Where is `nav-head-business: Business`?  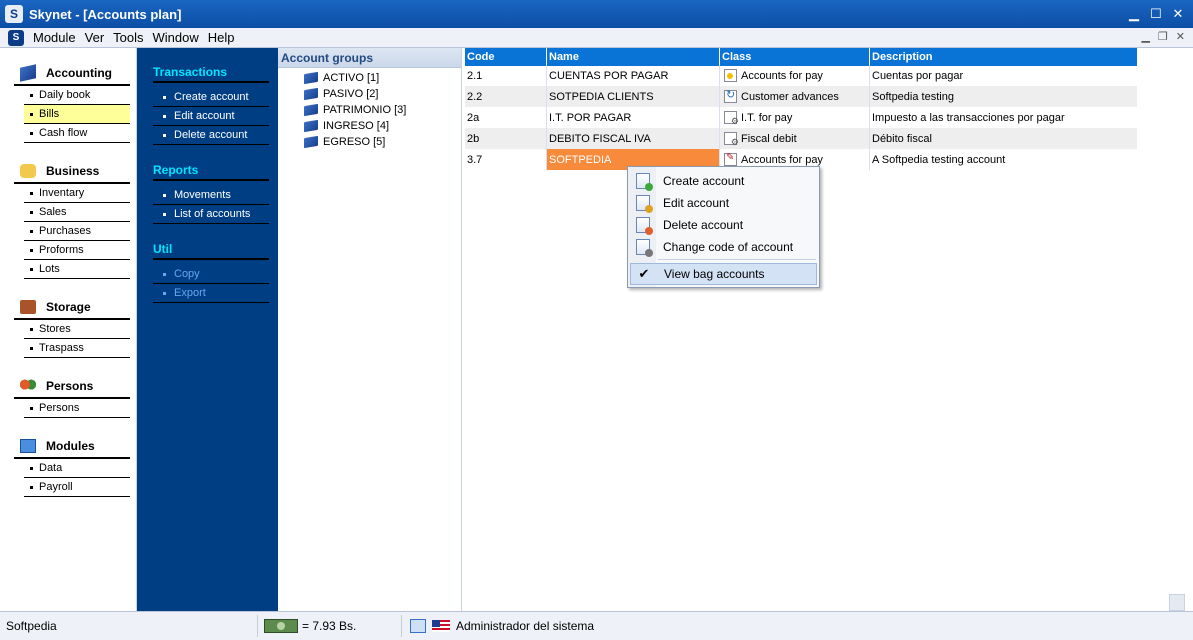 nav-head-business: Business is located at coordinates (72, 172).